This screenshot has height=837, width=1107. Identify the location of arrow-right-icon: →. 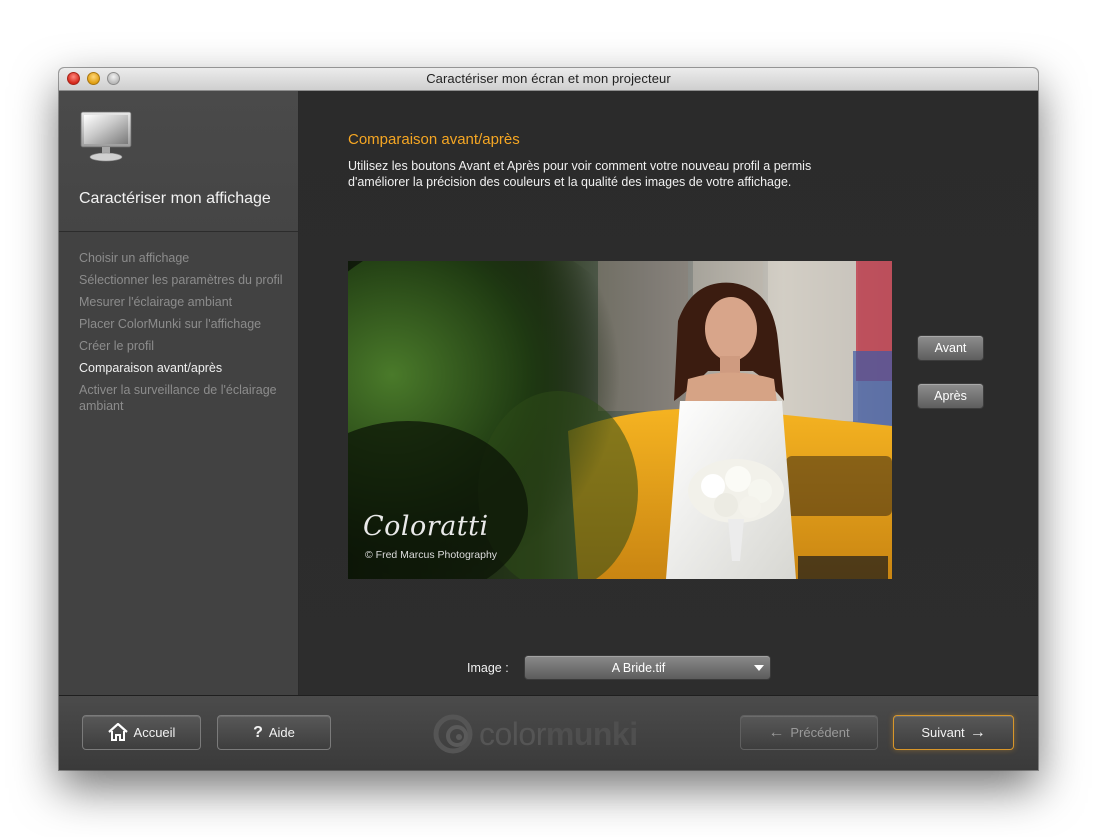
(977, 732).